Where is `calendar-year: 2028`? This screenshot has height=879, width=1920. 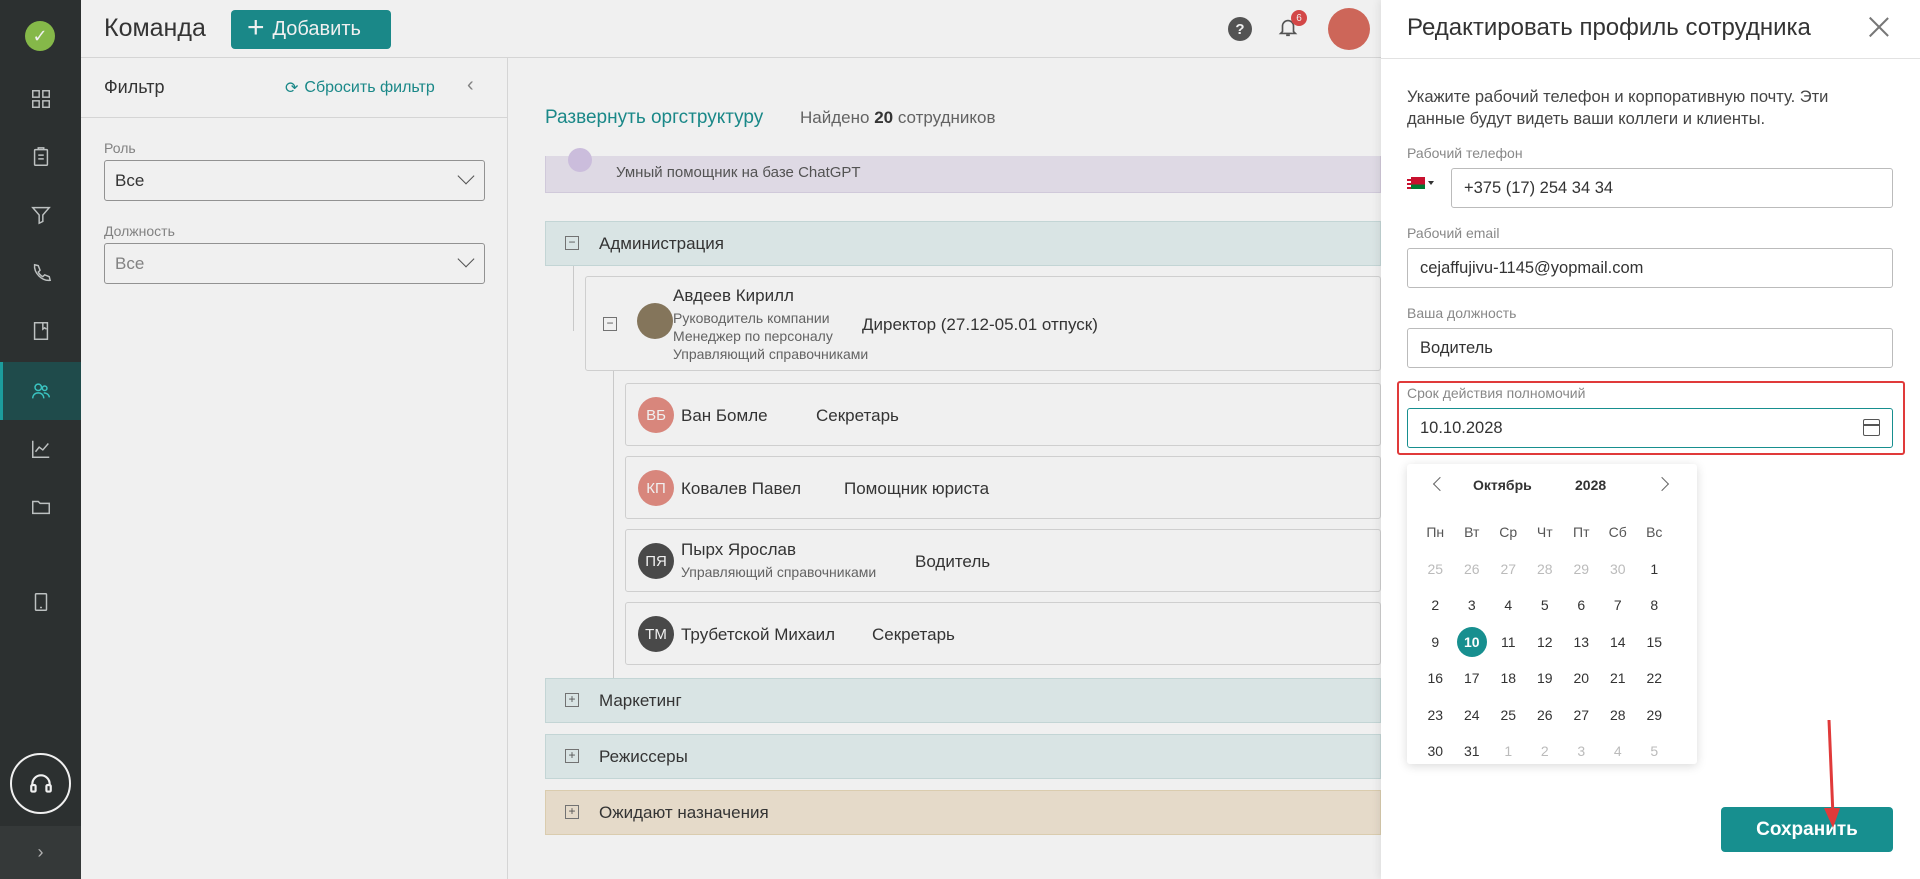
calendar-year: 2028 is located at coordinates (1590, 485).